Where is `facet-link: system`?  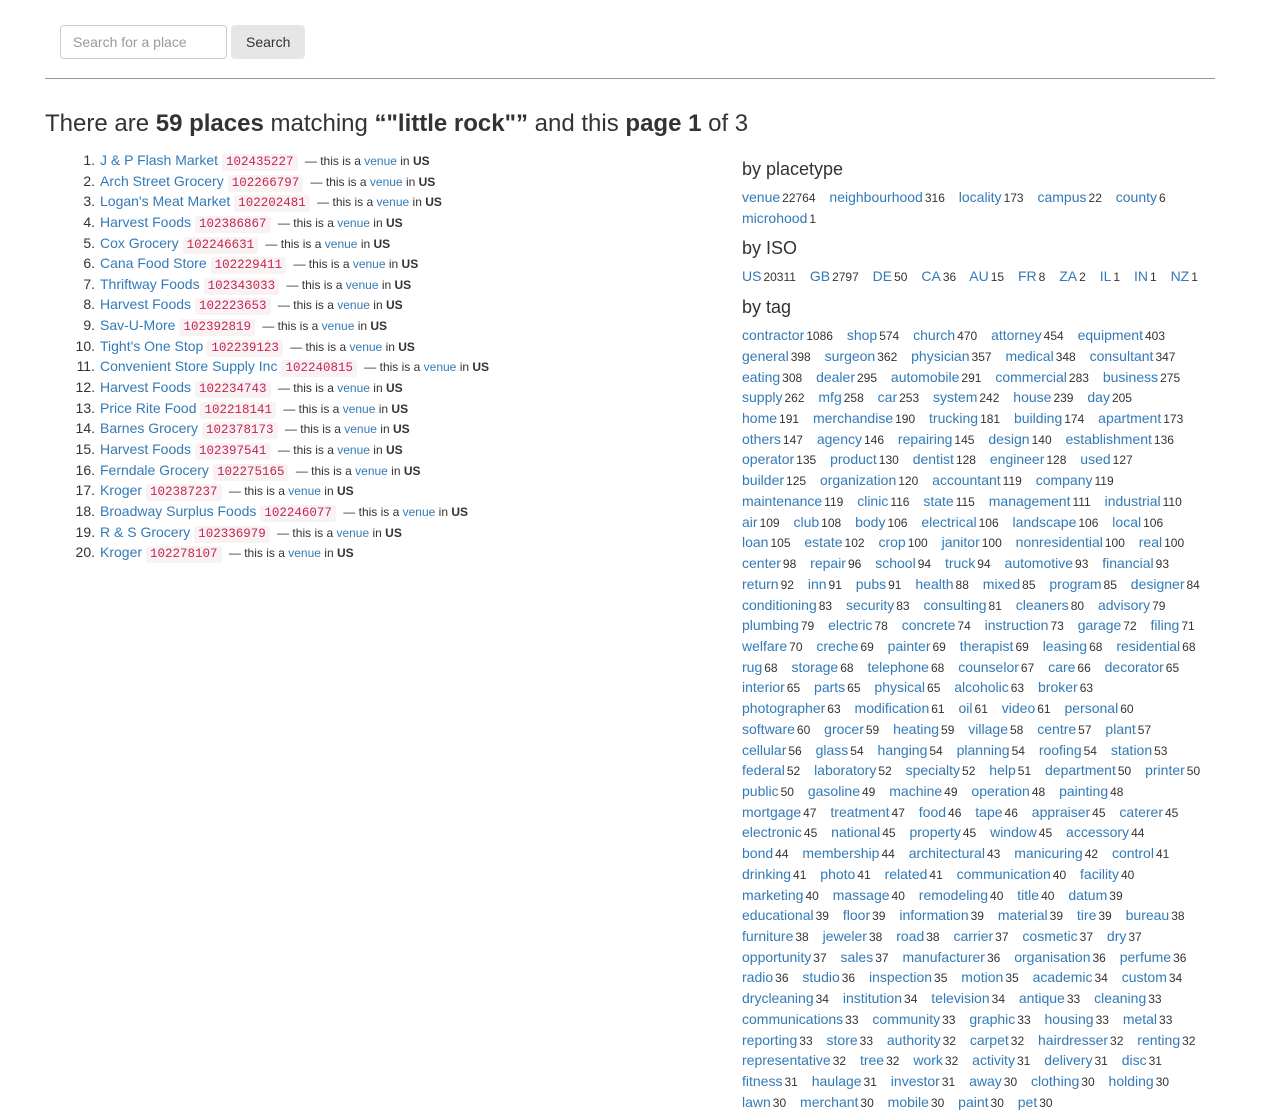
facet-link: system is located at coordinates (955, 397).